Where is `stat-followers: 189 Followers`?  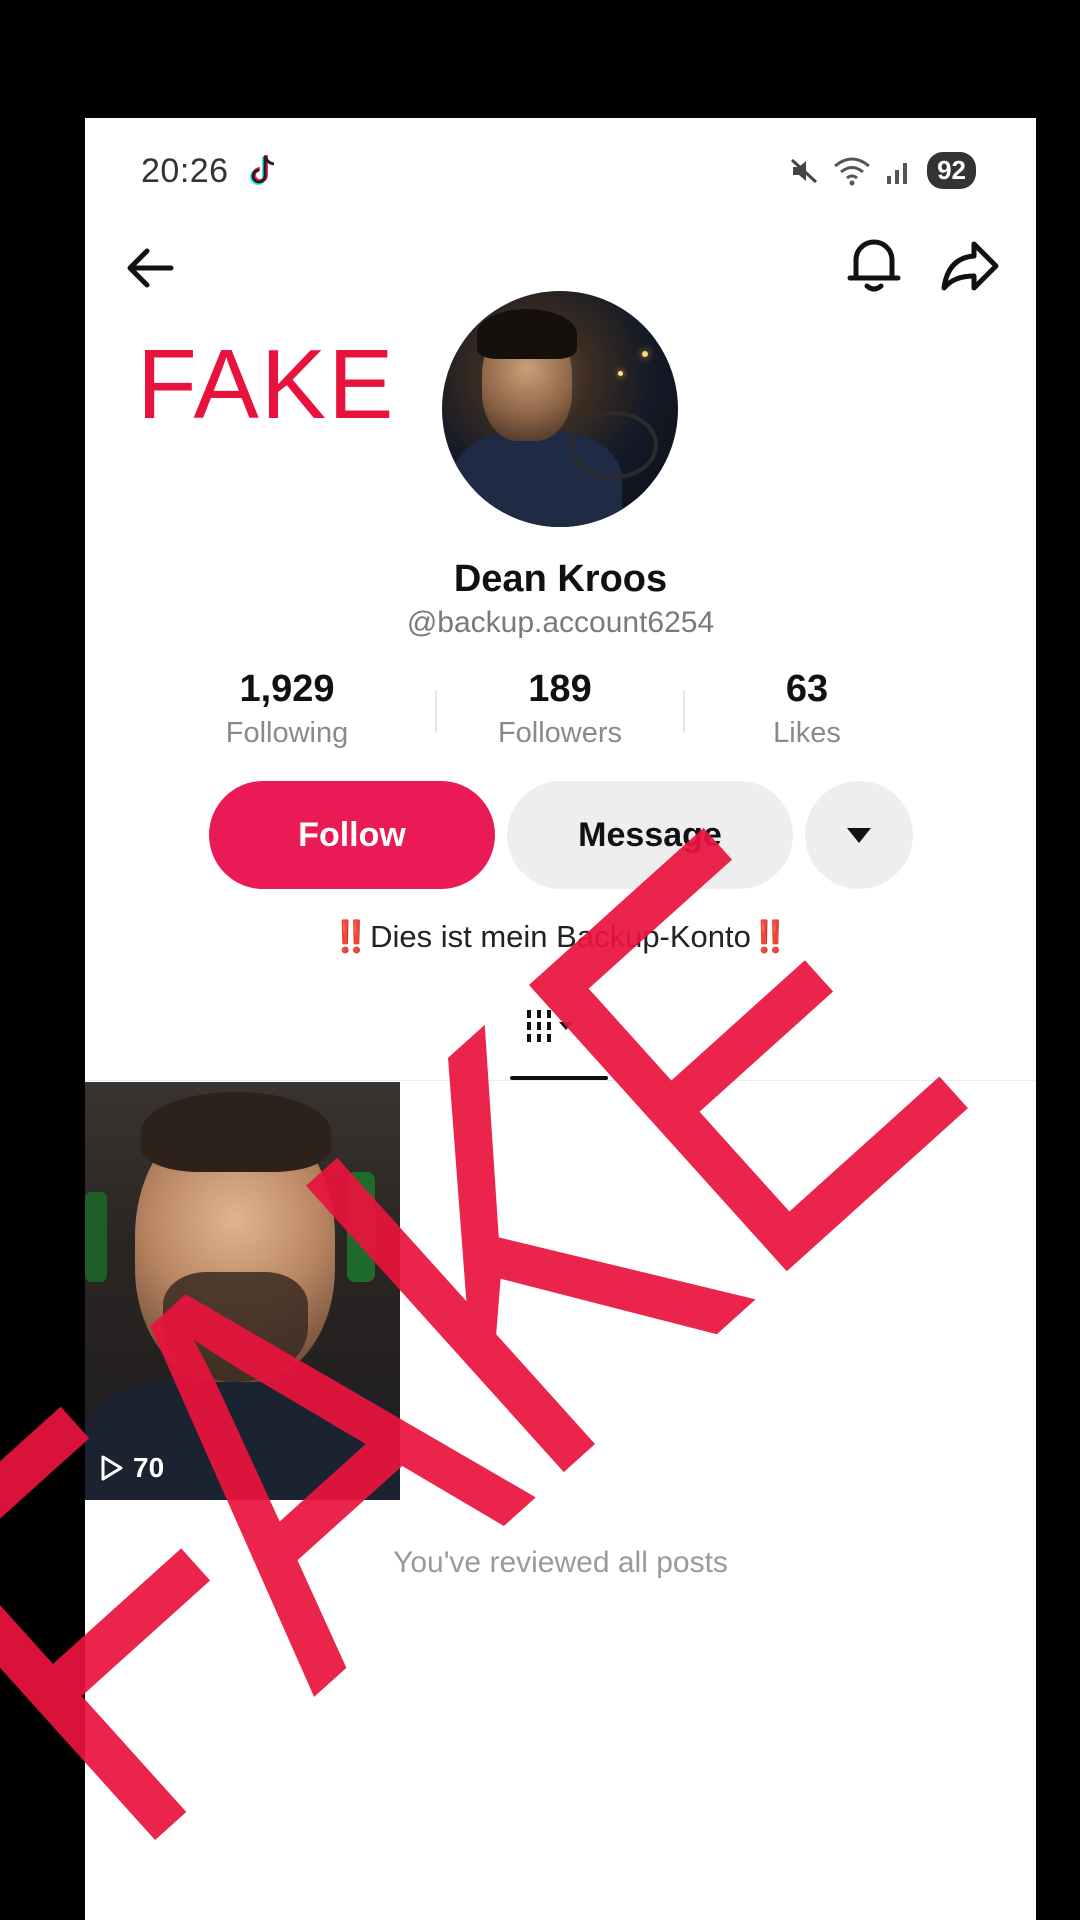 stat-followers: 189 Followers is located at coordinates (560, 709).